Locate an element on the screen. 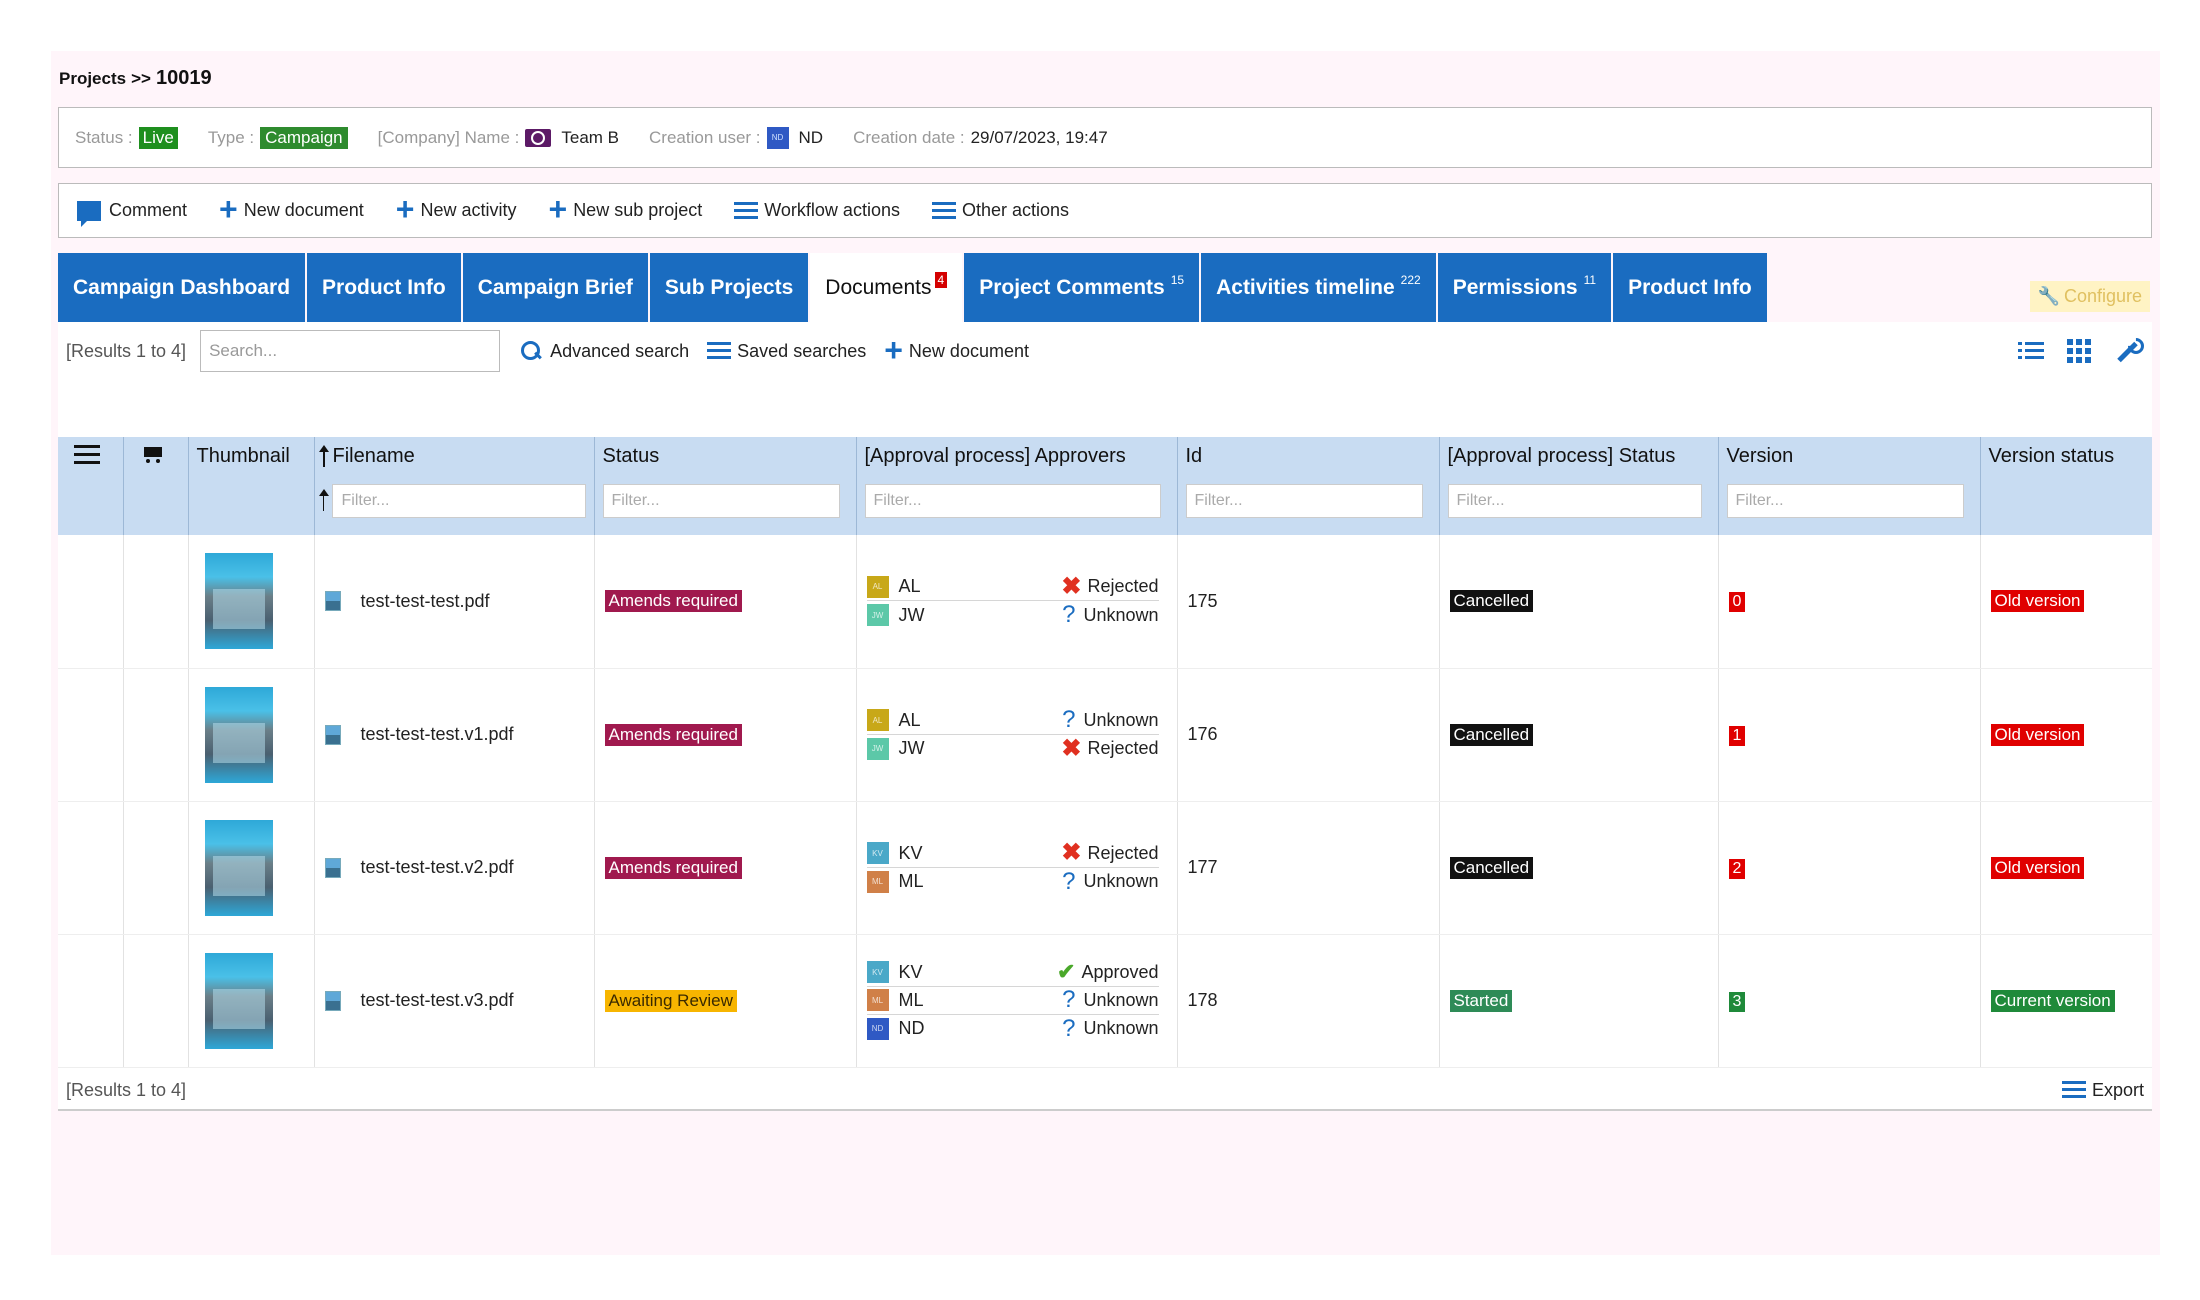  comment-label: Comment is located at coordinates (148, 210).